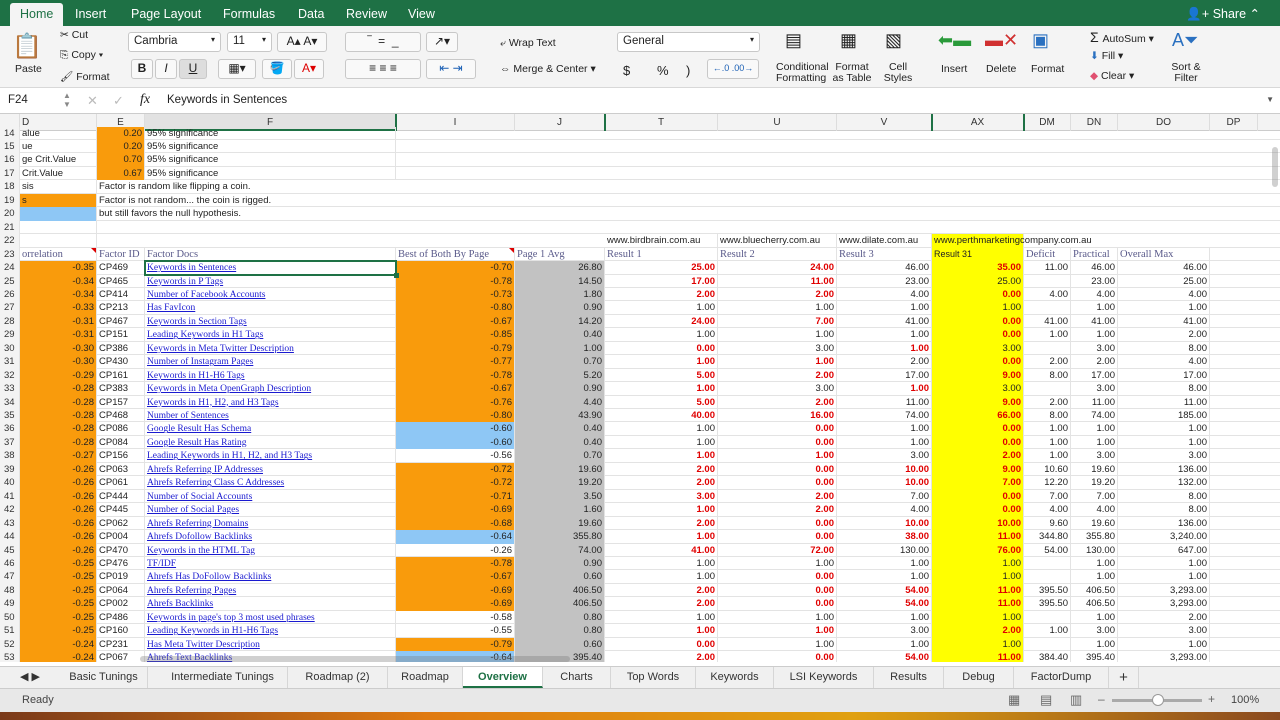 The height and width of the screenshot is (720, 1280). What do you see at coordinates (199, 497) in the screenshot?
I see `factor-doc-link: Number of Social Accounts` at bounding box center [199, 497].